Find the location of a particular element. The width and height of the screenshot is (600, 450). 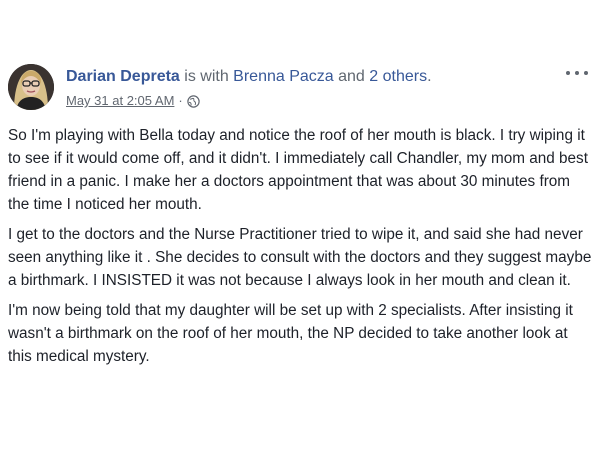

tagged-person-link: Brenna Pacza is located at coordinates (283, 76).